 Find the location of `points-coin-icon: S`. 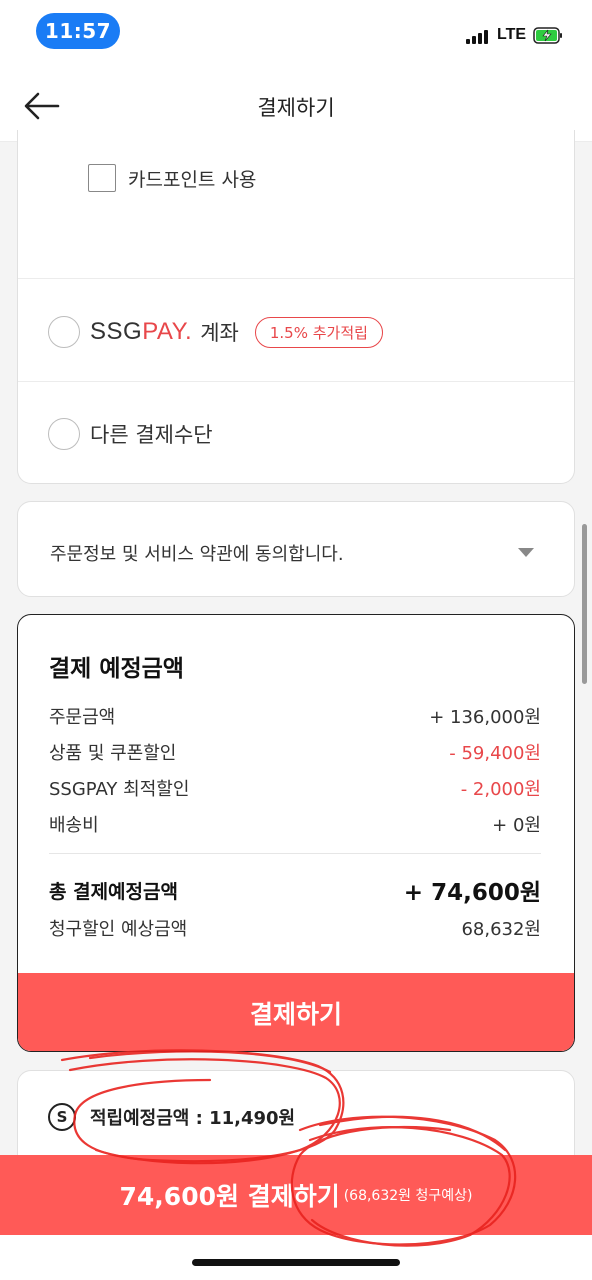

points-coin-icon: S is located at coordinates (62, 1117).